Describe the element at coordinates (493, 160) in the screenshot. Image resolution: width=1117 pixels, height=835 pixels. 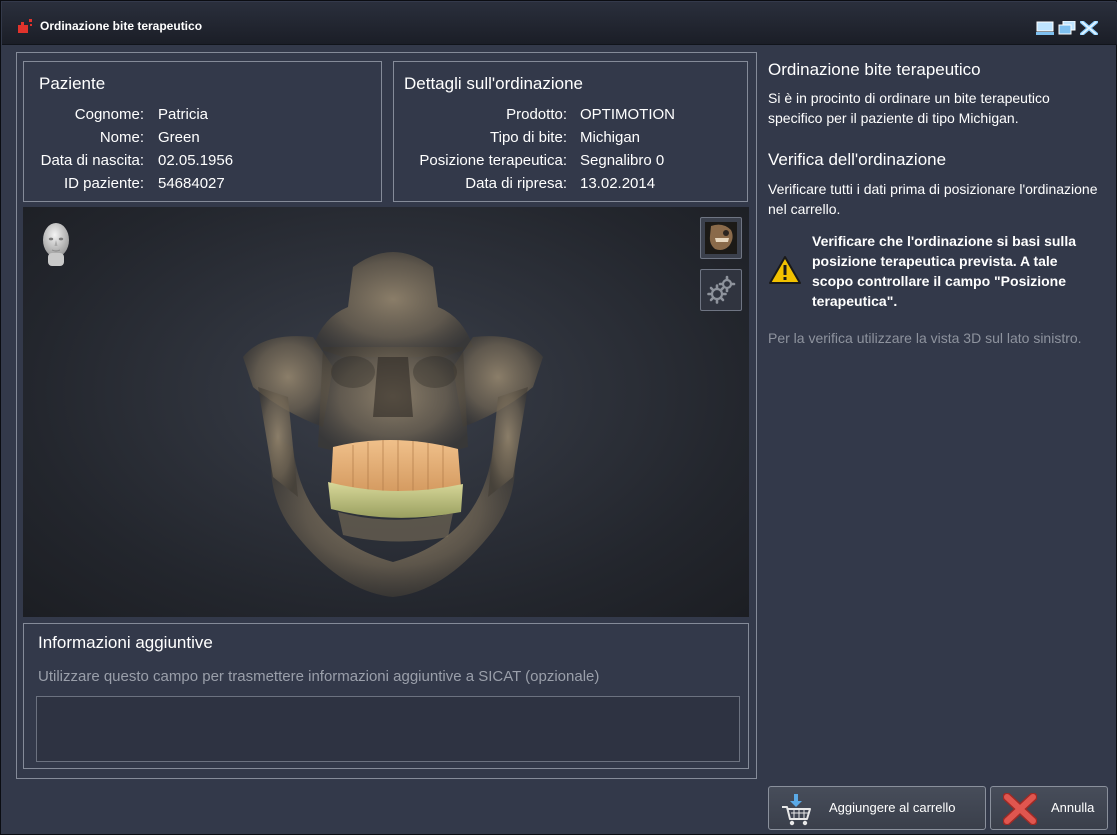
I see `therapeutic-position-label: Posizione terapeutica:` at that location.